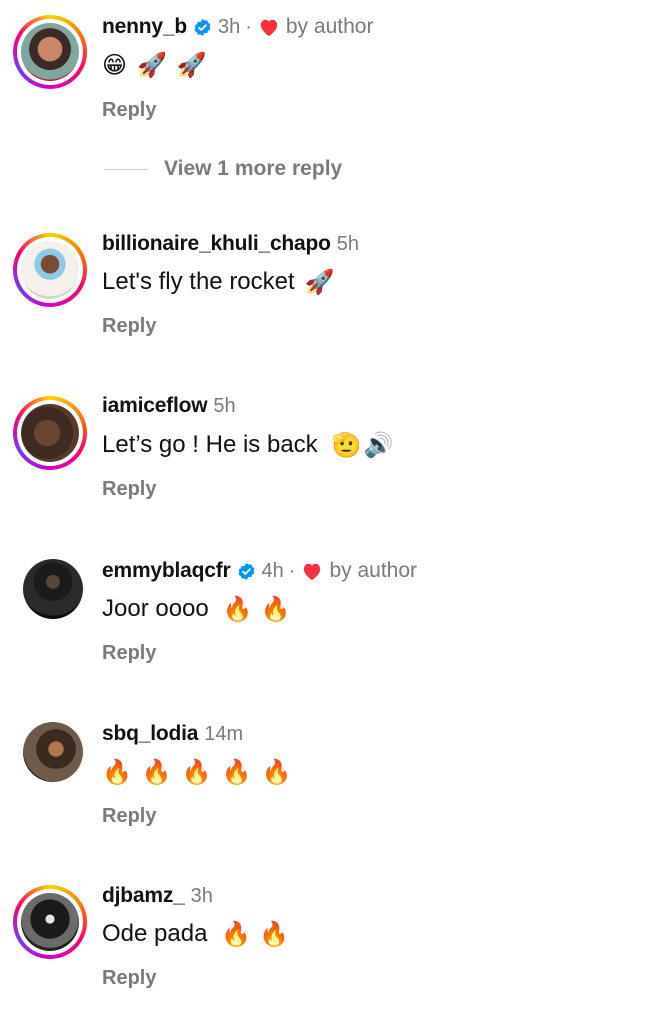  Describe the element at coordinates (143, 896) in the screenshot. I see `username: djbamz_` at that location.